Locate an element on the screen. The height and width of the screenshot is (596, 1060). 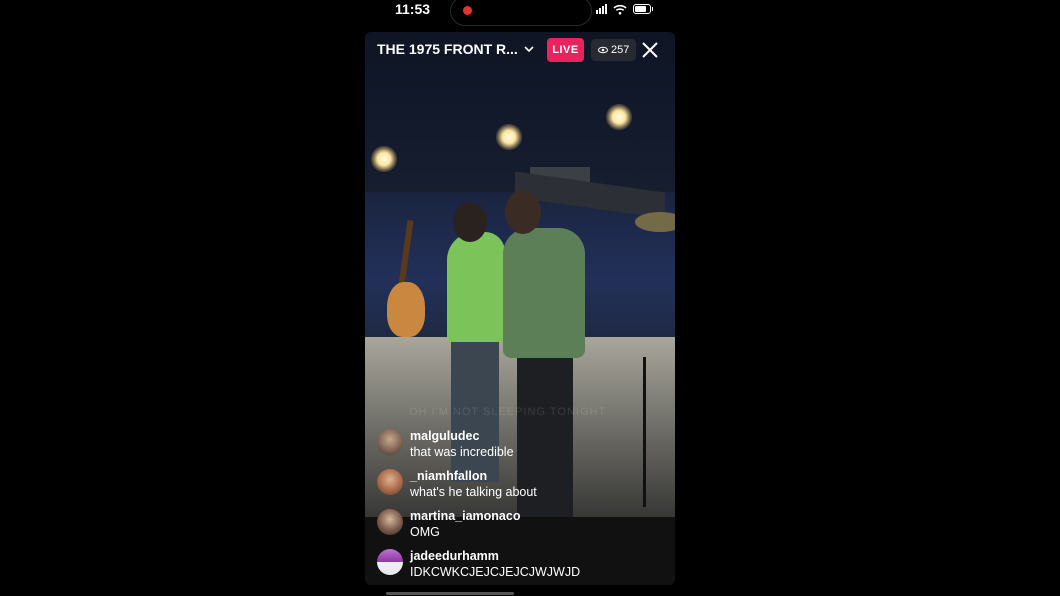
status-time: 11:53 is located at coordinates (413, 9).